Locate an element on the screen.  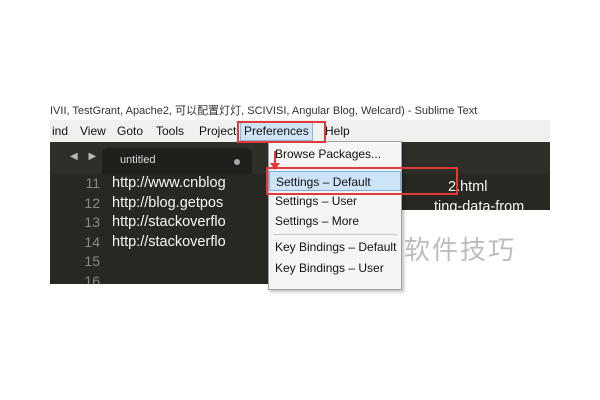
line-number: 14 is located at coordinates (92, 241).